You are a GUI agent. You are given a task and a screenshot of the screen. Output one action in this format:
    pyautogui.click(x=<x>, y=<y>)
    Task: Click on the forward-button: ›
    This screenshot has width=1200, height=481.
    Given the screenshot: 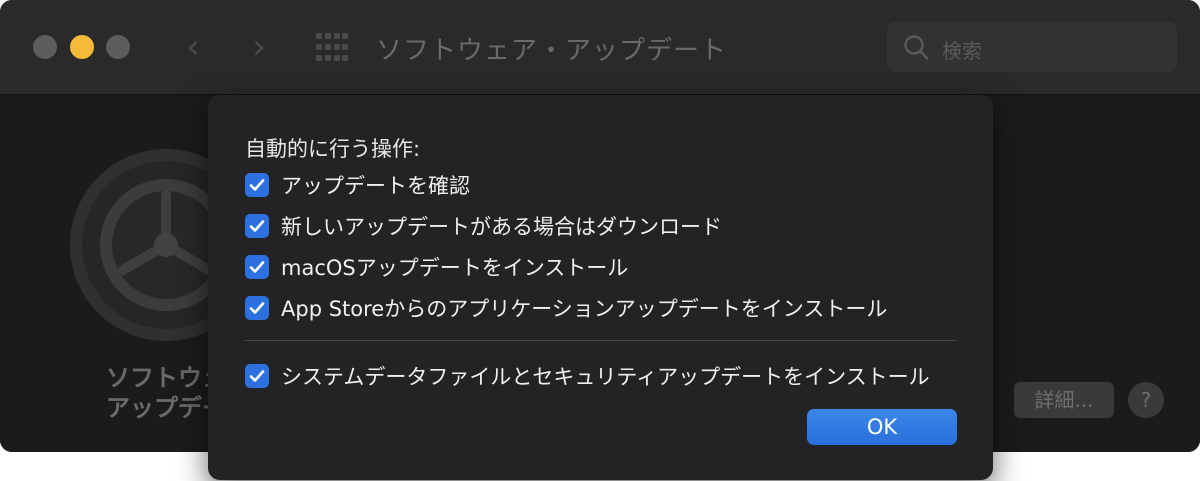 What is the action you would take?
    pyautogui.click(x=259, y=47)
    